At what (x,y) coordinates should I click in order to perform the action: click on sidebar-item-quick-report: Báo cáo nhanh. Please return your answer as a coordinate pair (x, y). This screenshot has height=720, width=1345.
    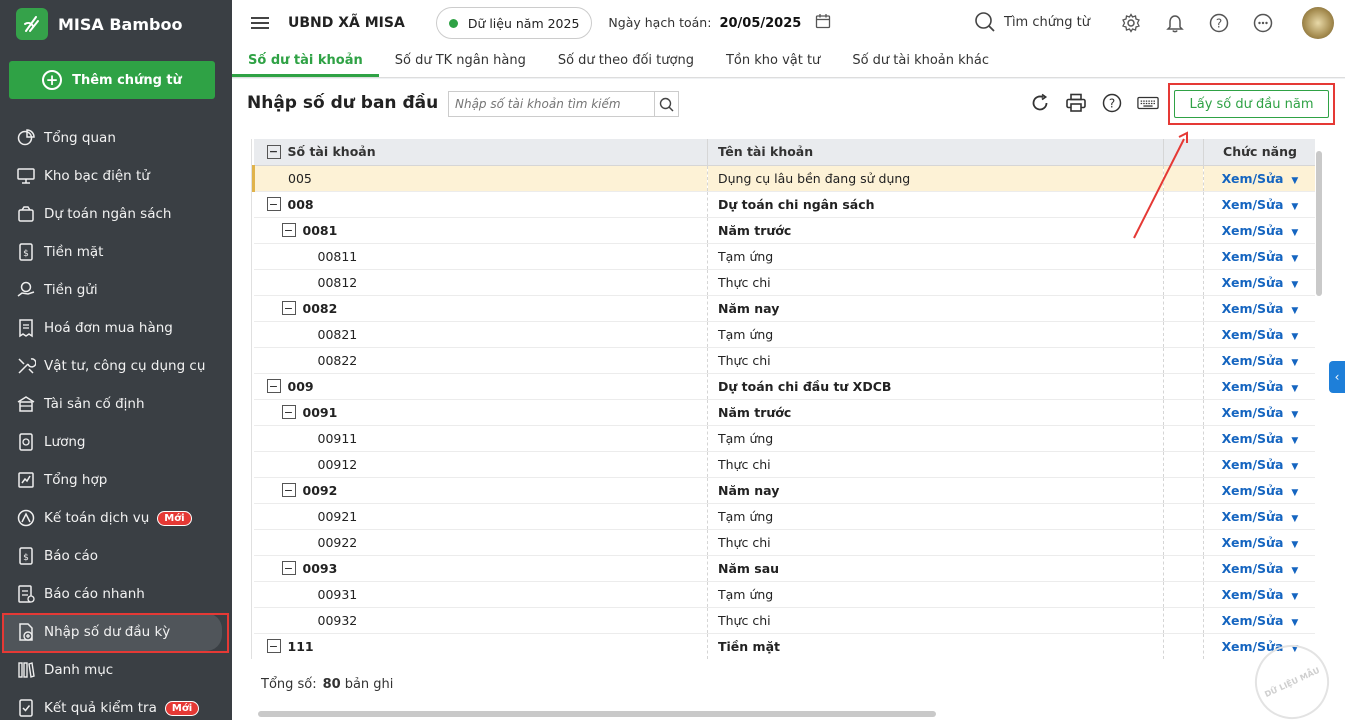
    Looking at the image, I should click on (116, 594).